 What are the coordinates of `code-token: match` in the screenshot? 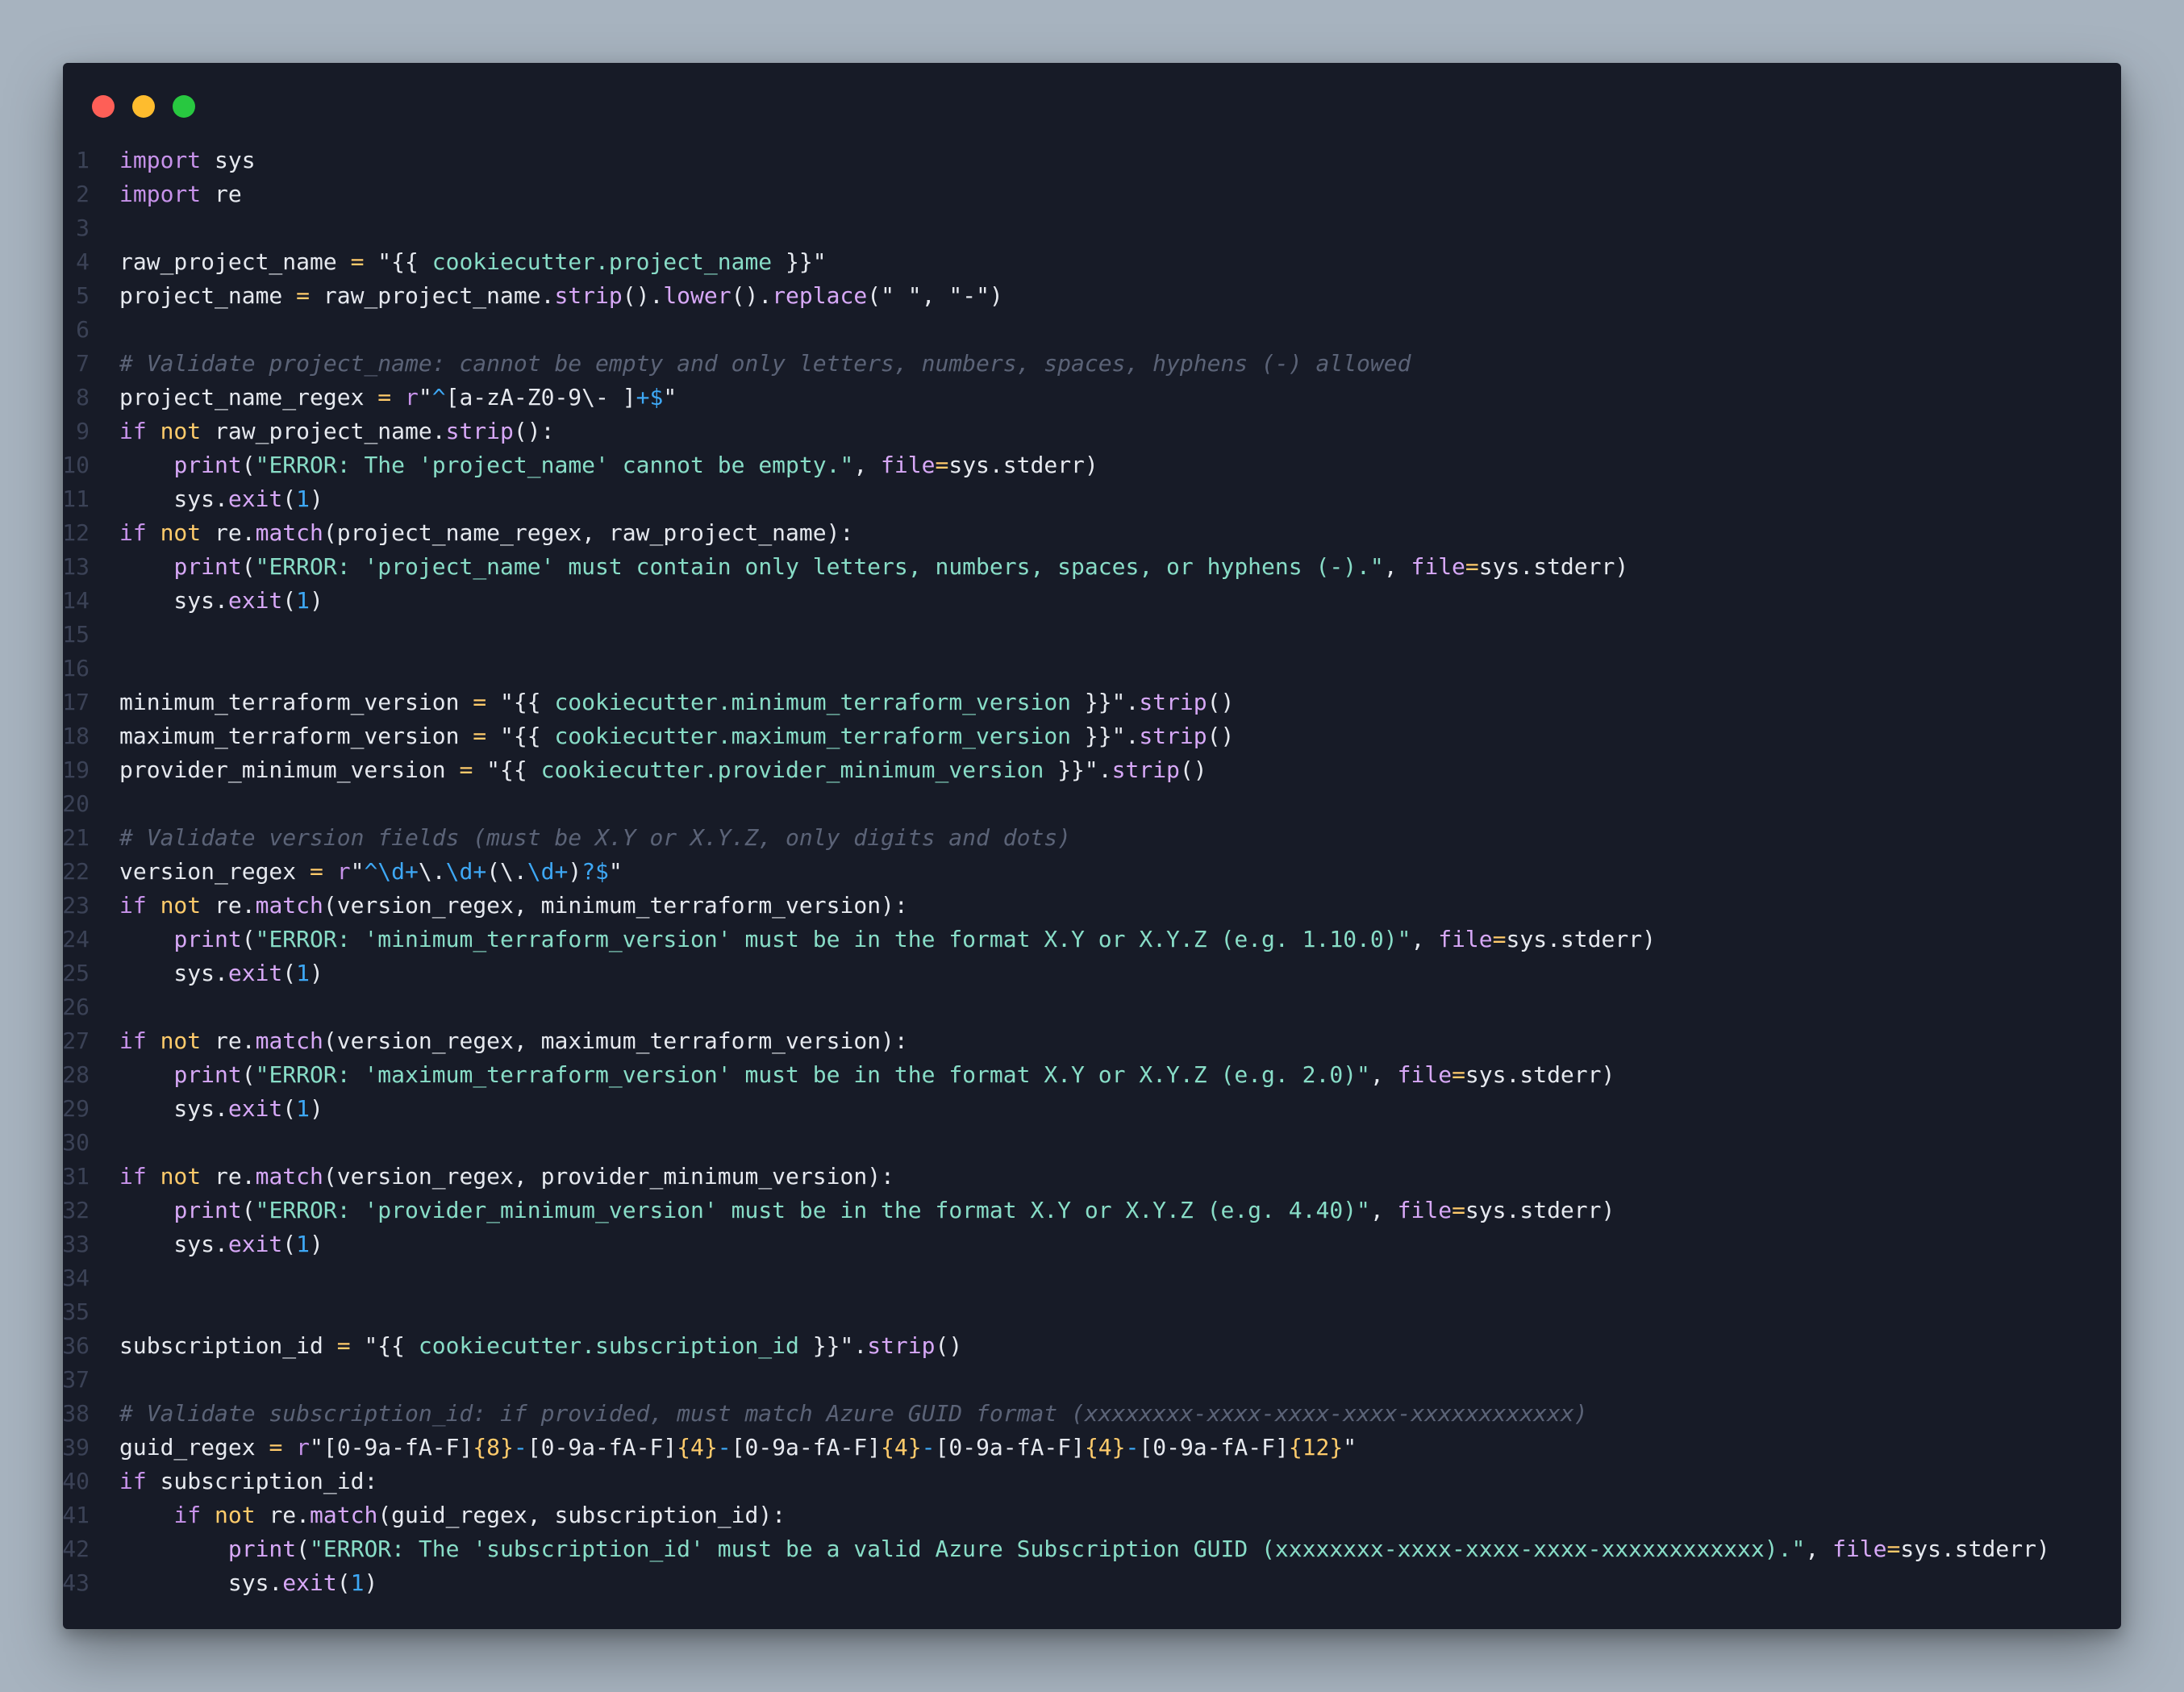 It's located at (289, 1176).